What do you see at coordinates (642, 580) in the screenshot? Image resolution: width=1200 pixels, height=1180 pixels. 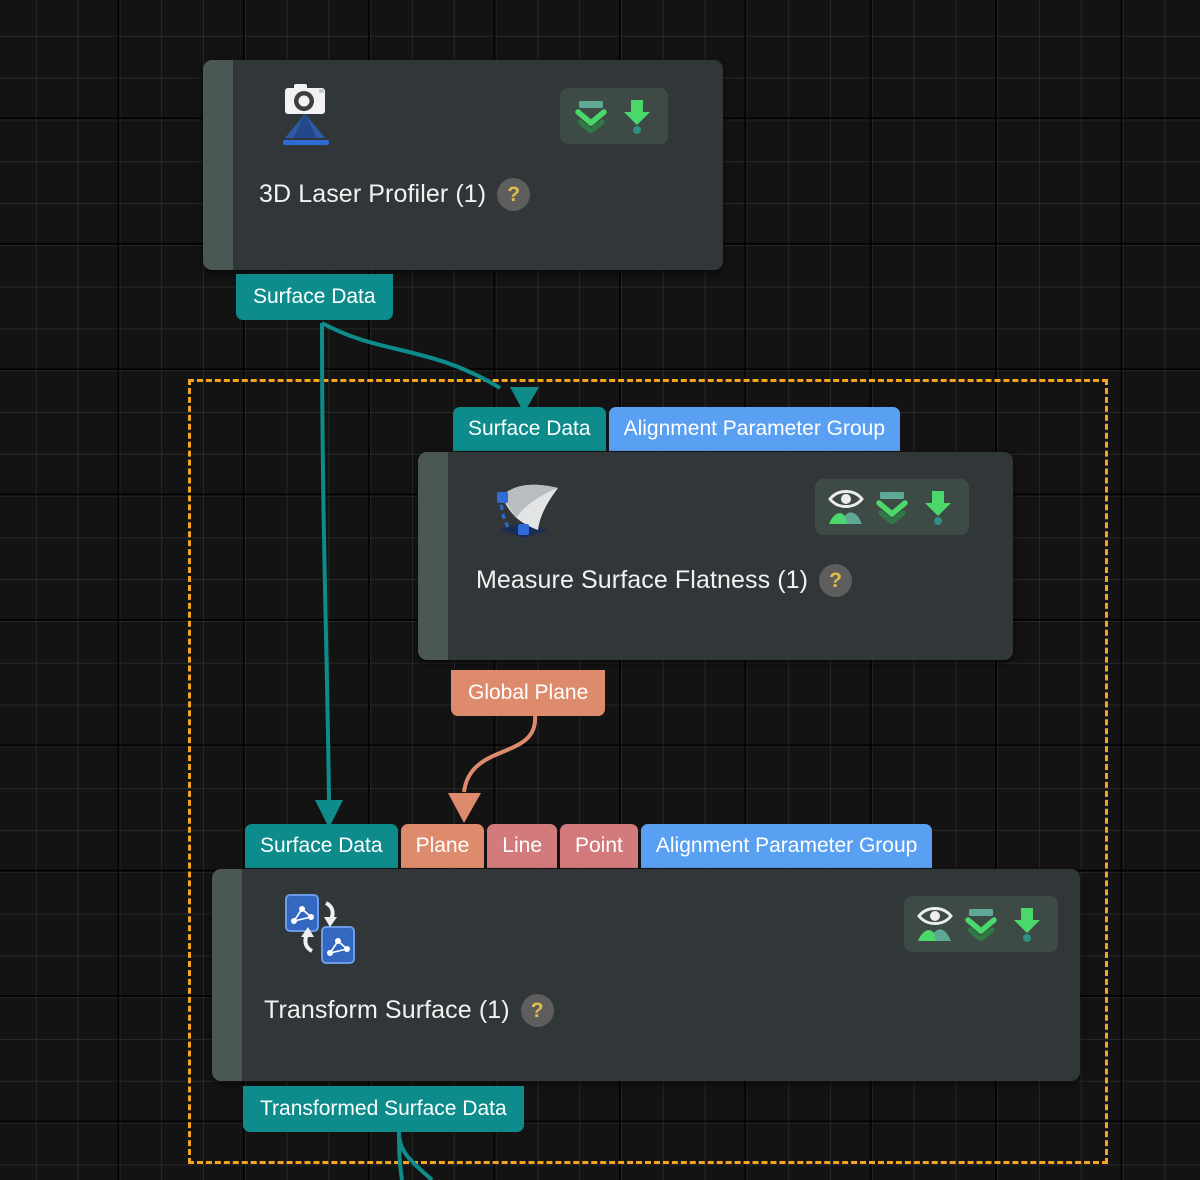 I see `node-title-text: Measure Surface Flatness (1)` at bounding box center [642, 580].